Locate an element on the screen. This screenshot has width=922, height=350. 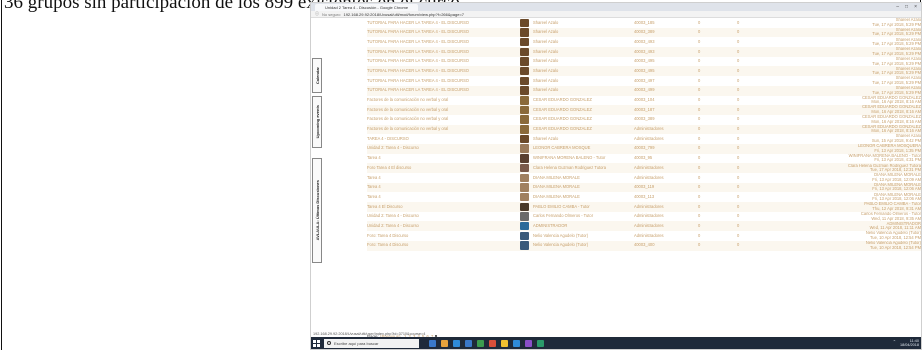
clock: 11:40 18/04/2018 is located at coordinates (909, 343).